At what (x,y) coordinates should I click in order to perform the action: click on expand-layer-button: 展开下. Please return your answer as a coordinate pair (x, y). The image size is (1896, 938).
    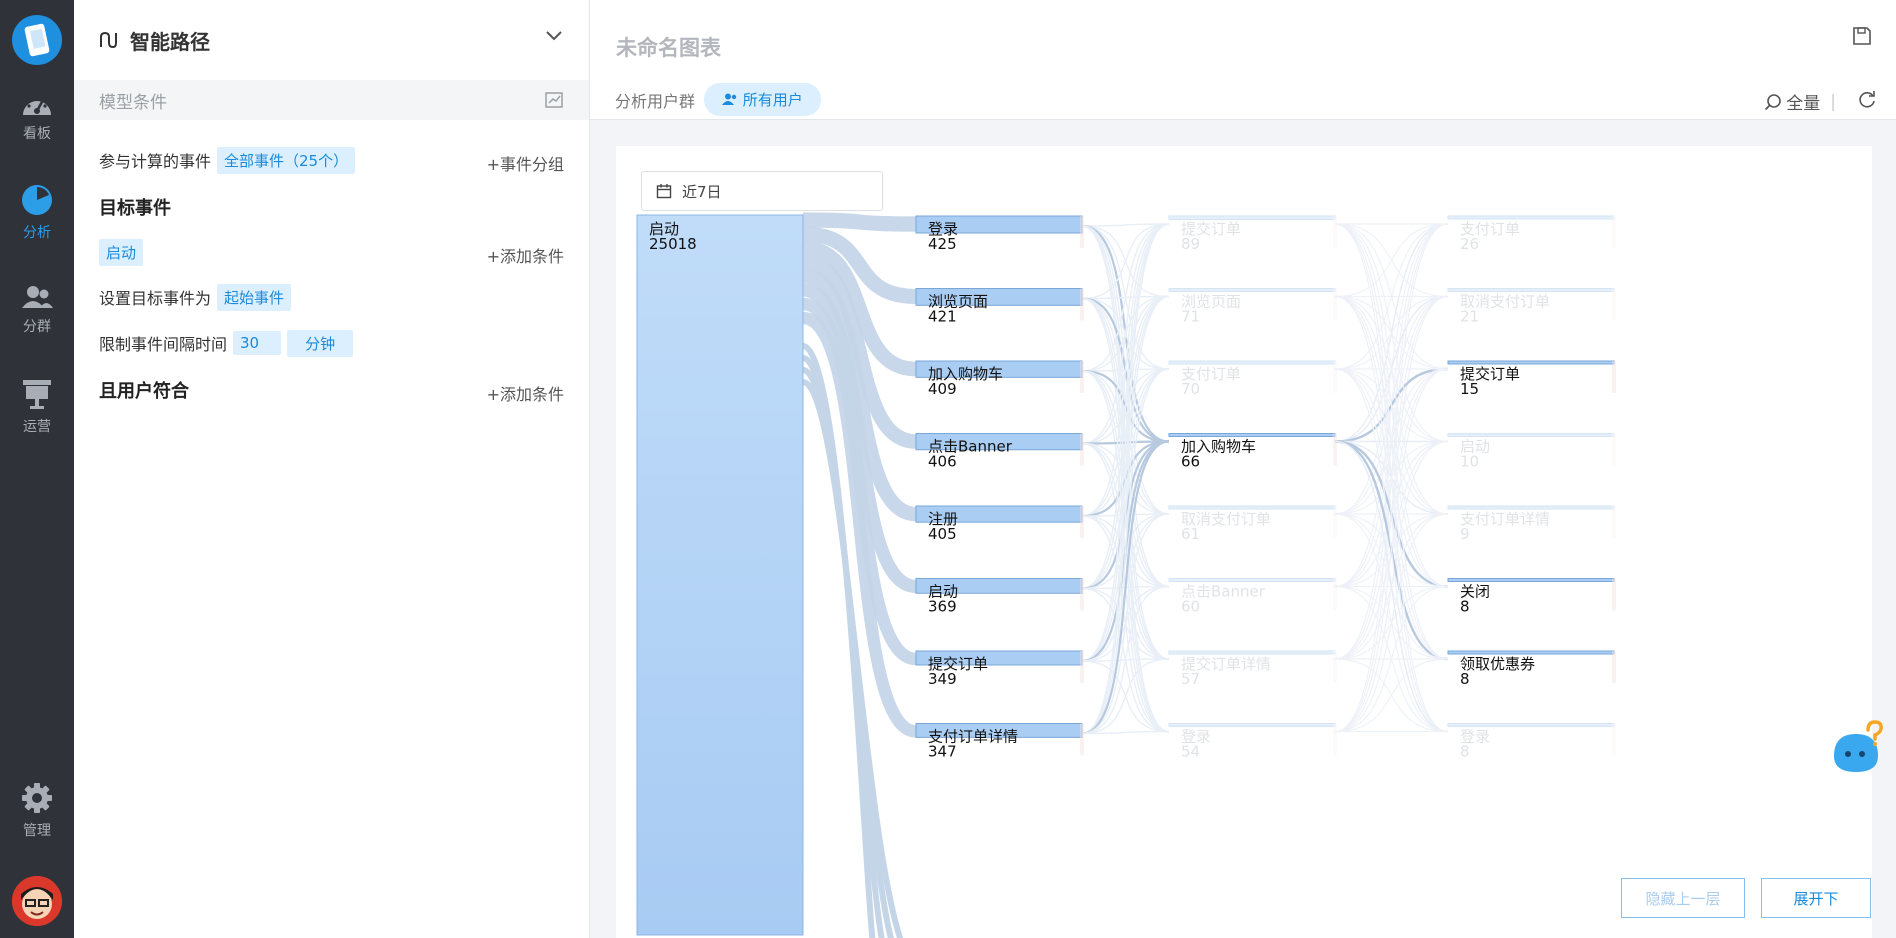
    Looking at the image, I should click on (1816, 898).